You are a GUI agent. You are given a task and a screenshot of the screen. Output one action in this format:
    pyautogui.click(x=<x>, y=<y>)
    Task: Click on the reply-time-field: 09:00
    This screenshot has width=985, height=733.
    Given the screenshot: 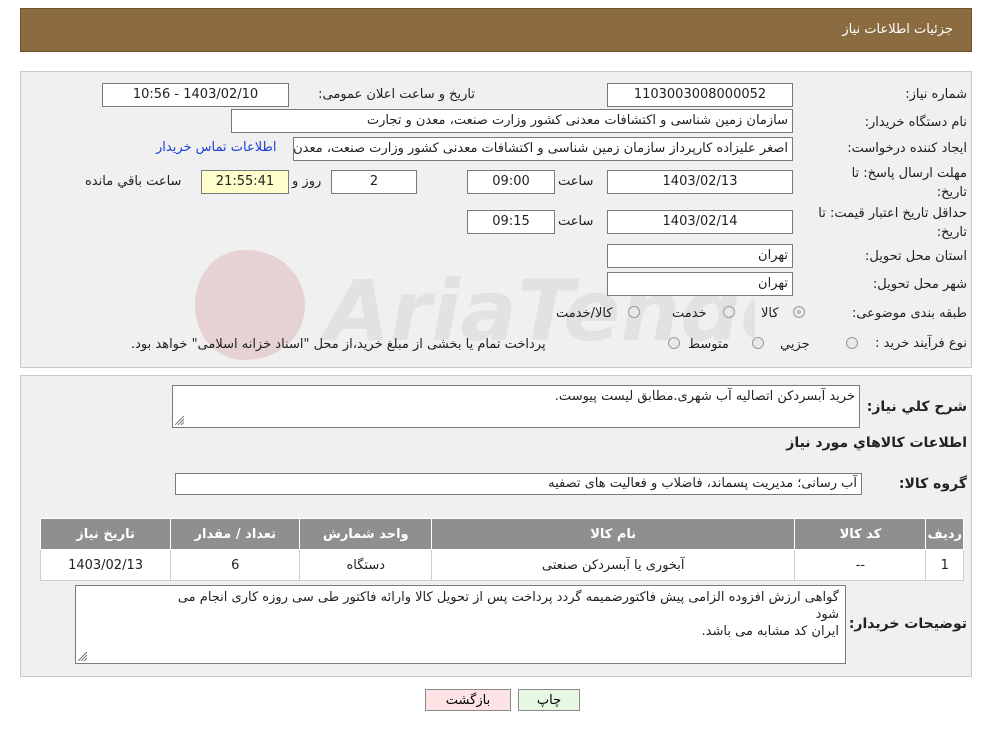 What is the action you would take?
    pyautogui.click(x=511, y=182)
    